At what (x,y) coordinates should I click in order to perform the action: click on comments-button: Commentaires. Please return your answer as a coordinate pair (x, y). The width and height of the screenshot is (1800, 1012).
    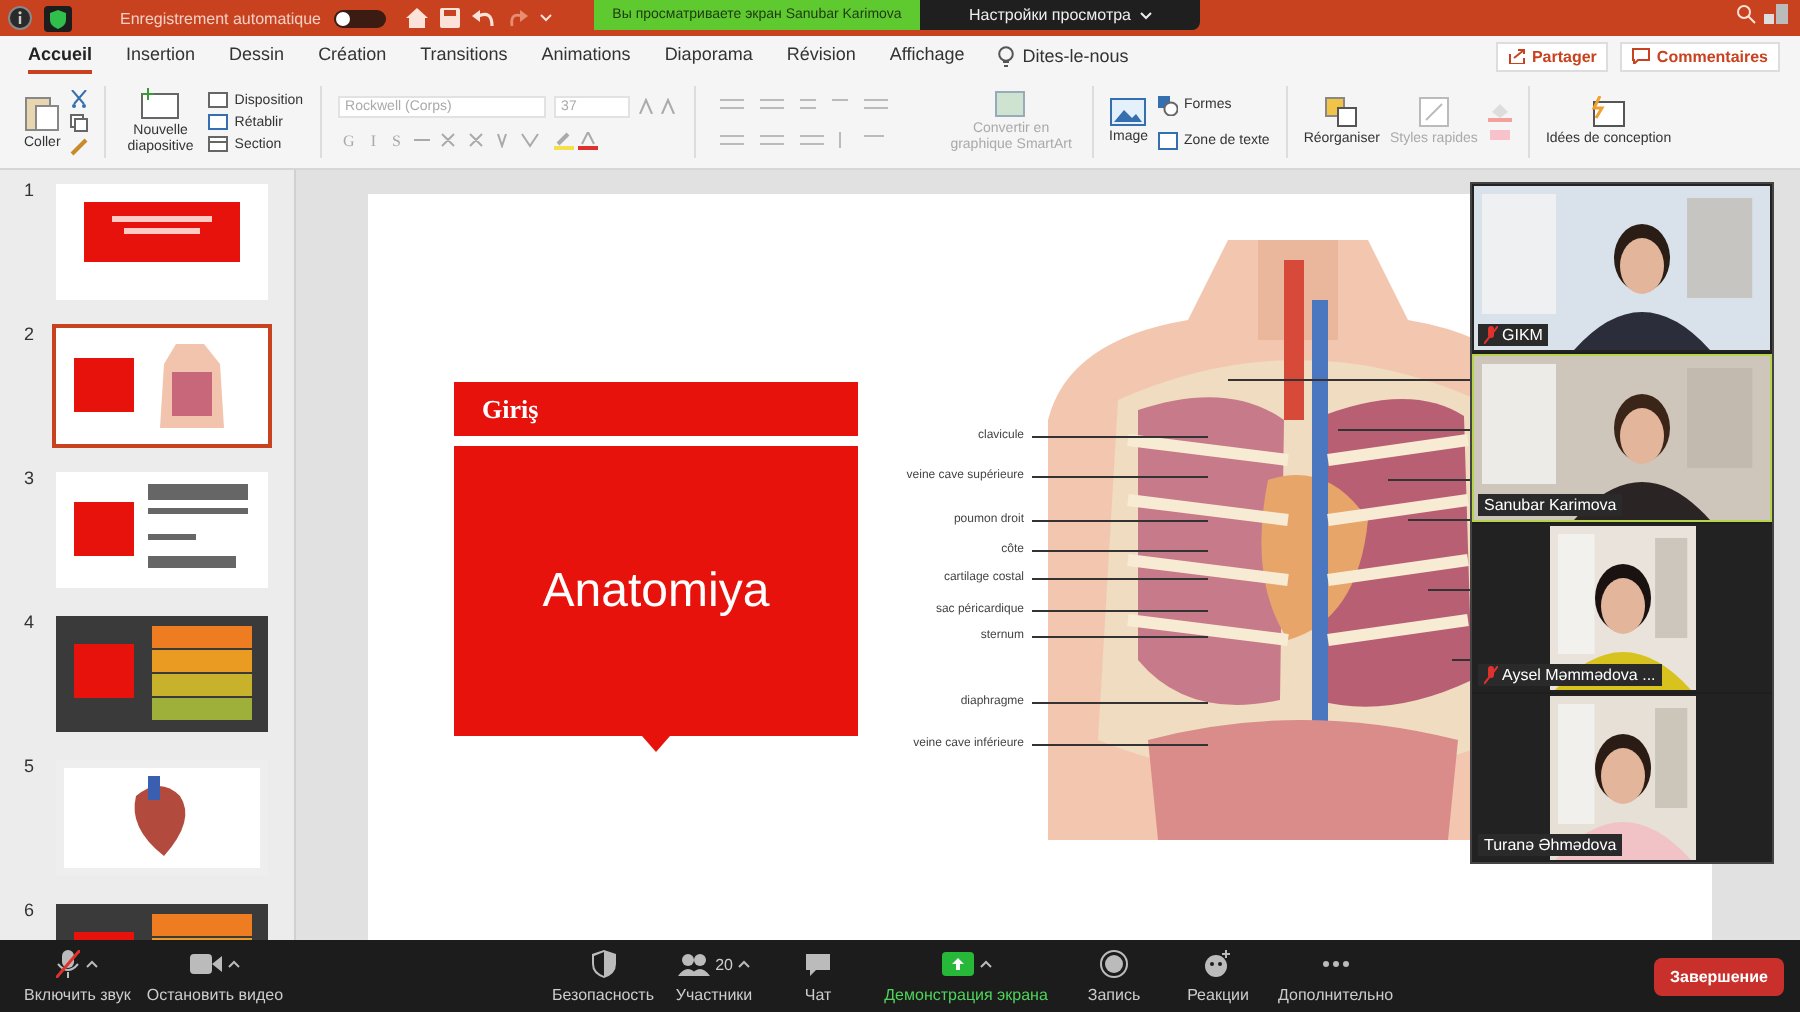
    Looking at the image, I should click on (1700, 56).